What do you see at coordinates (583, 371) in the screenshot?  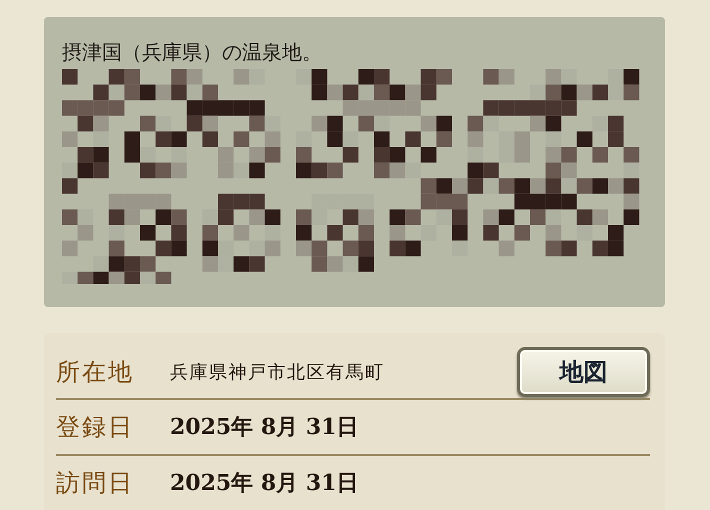 I see `map-button: 地図` at bounding box center [583, 371].